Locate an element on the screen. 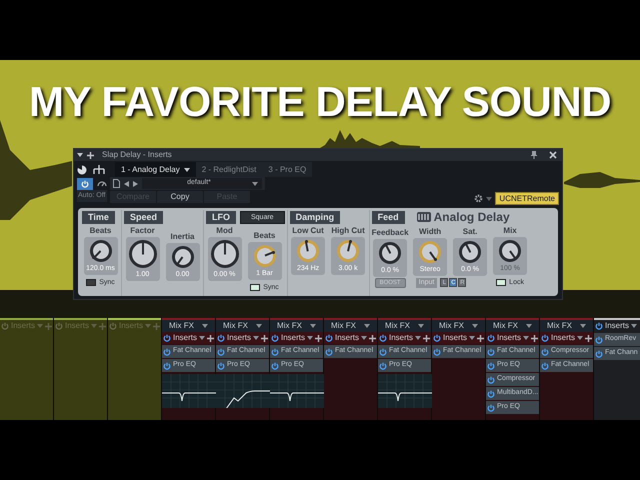 The height and width of the screenshot is (480, 640). slot-tab: 1 - Analog Delay is located at coordinates (155, 169).